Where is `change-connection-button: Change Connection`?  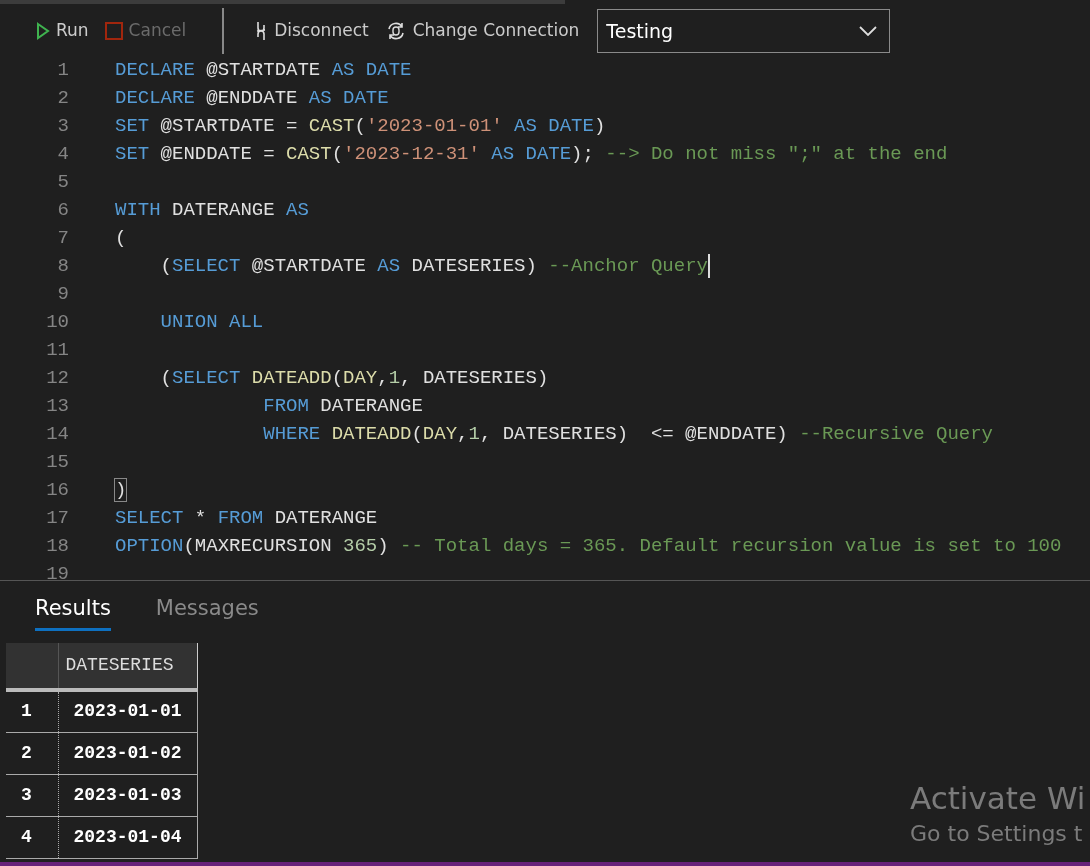
change-connection-button: Change Connection is located at coordinates (482, 31).